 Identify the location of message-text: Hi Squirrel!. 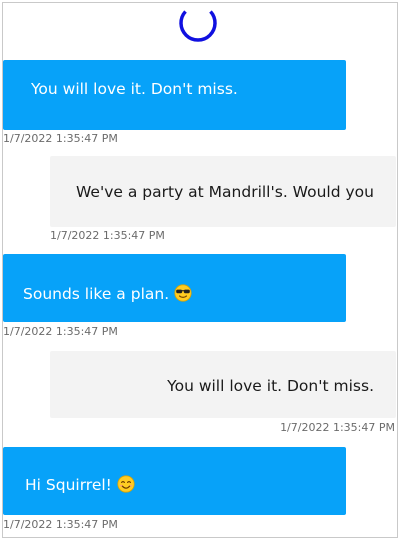
(68, 485).